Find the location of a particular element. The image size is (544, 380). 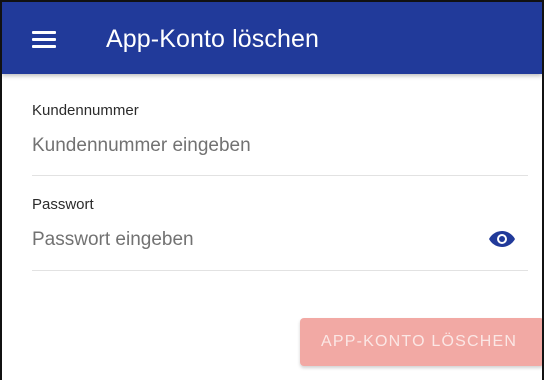

customer-number-input is located at coordinates (252, 146).